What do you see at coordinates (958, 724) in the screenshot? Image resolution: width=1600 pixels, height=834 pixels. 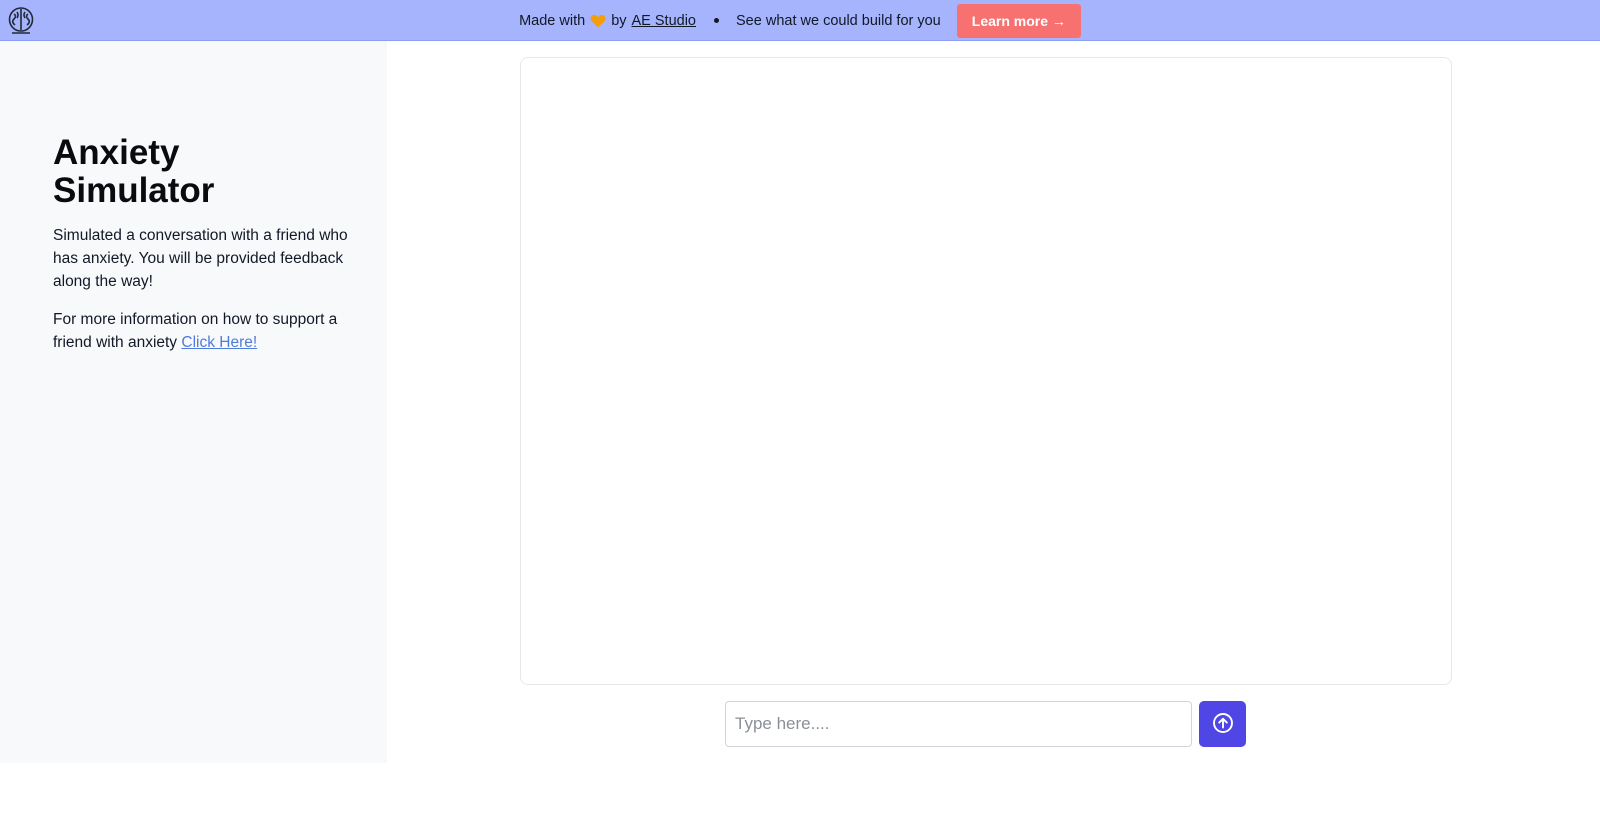 I see `message-input` at bounding box center [958, 724].